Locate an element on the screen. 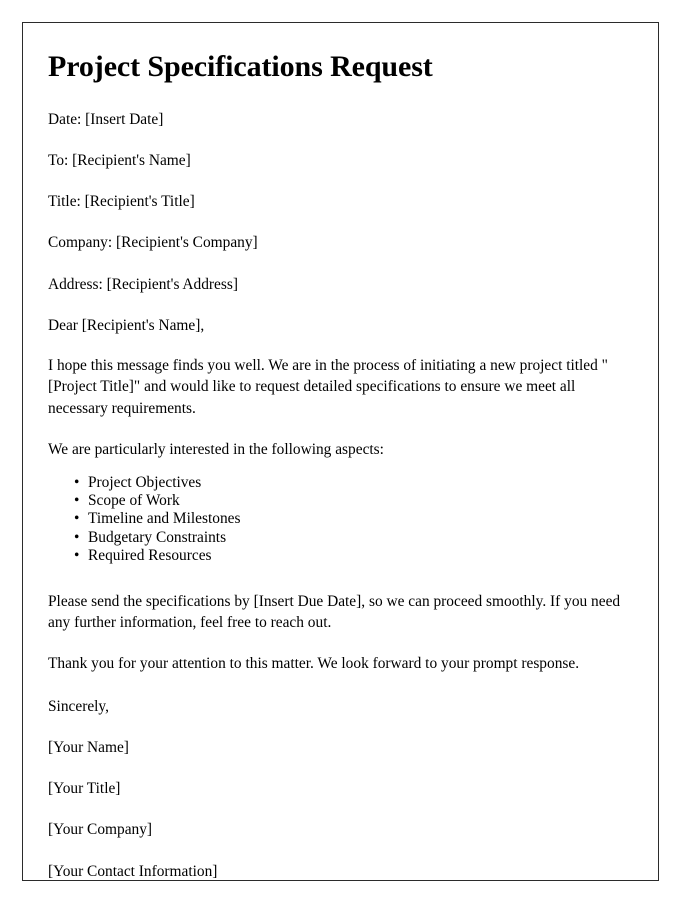 The height and width of the screenshot is (900, 700). signature-your-contact: [Your Contact Information] is located at coordinates (133, 871).